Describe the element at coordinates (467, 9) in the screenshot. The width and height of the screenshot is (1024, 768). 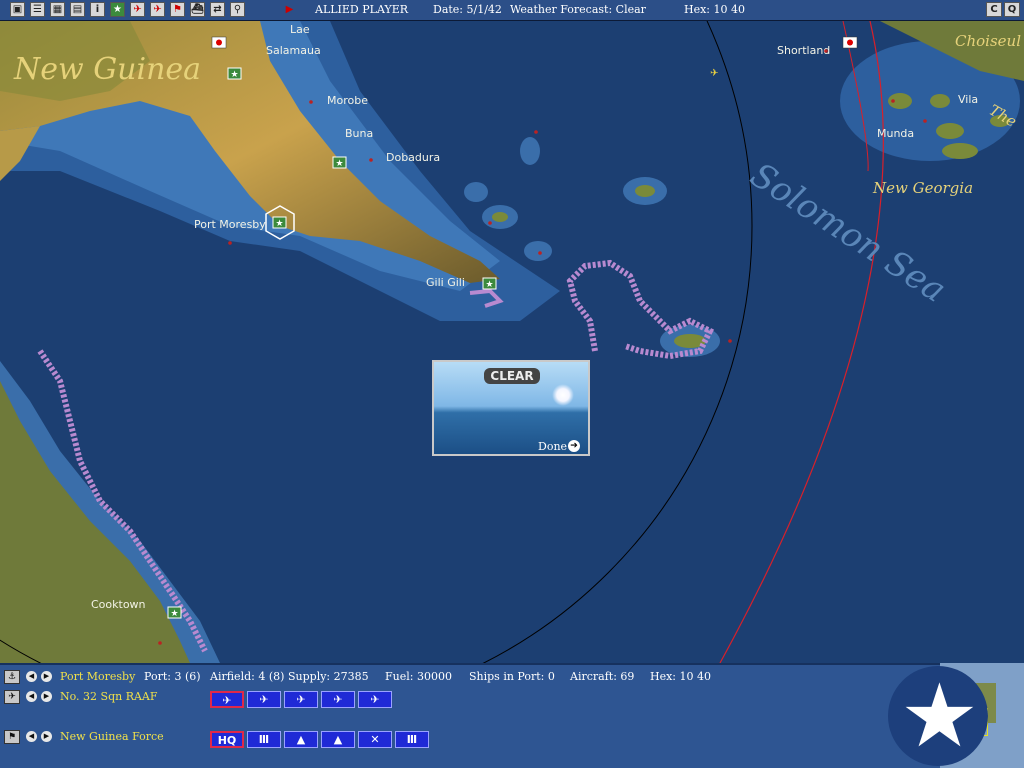
I see `date-label: Date: 5/1/42` at that location.